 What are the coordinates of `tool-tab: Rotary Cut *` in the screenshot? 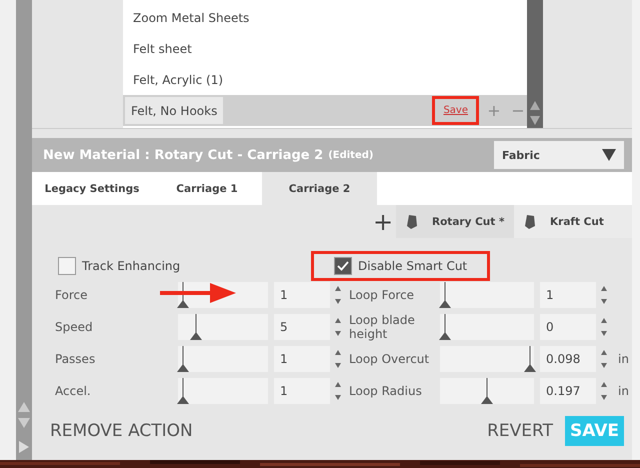 It's located at (455, 221).